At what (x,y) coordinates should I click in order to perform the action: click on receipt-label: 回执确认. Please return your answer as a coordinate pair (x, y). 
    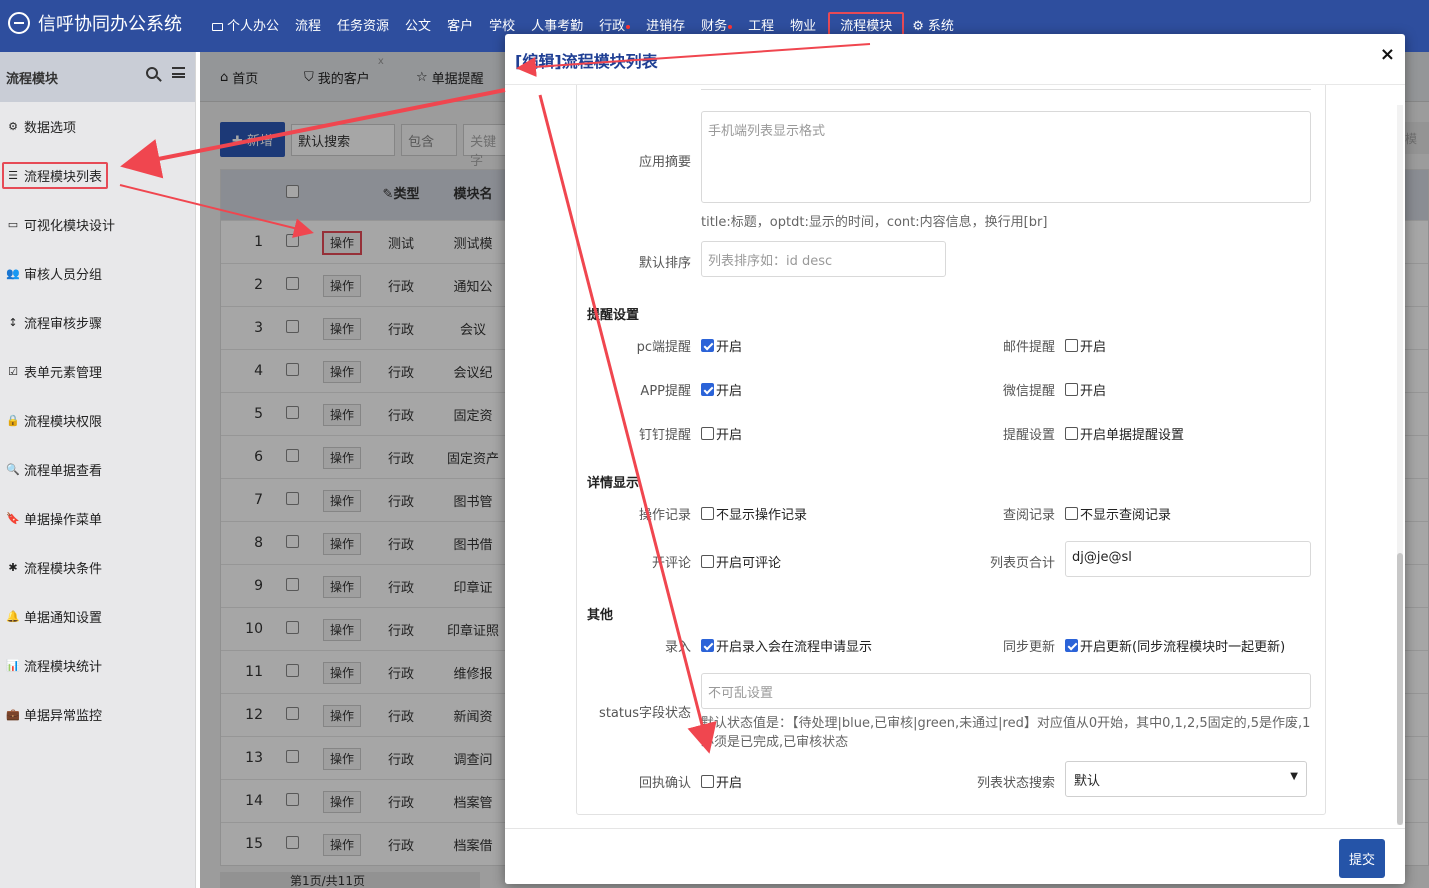
    Looking at the image, I should click on (664, 783).